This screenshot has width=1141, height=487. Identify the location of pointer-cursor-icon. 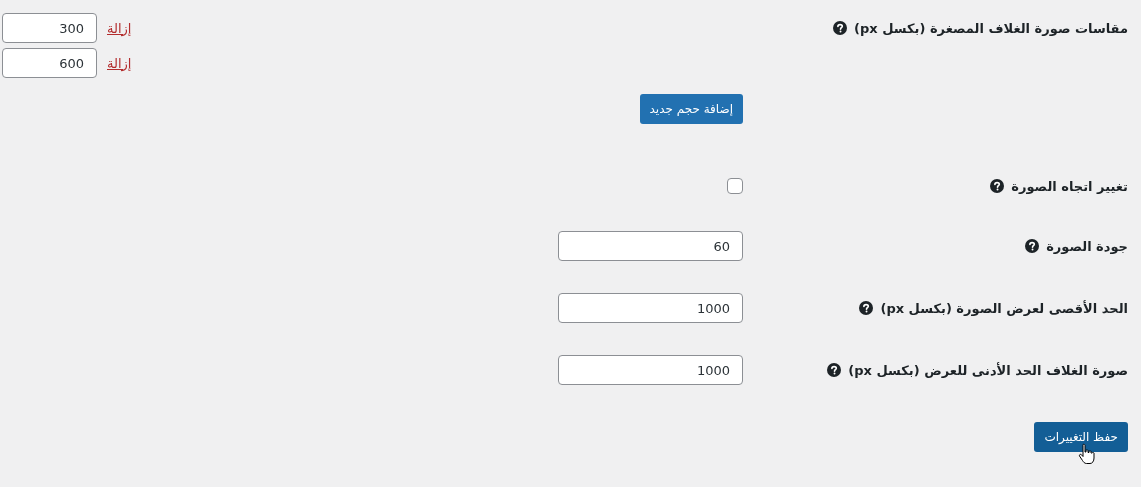
(1087, 454).